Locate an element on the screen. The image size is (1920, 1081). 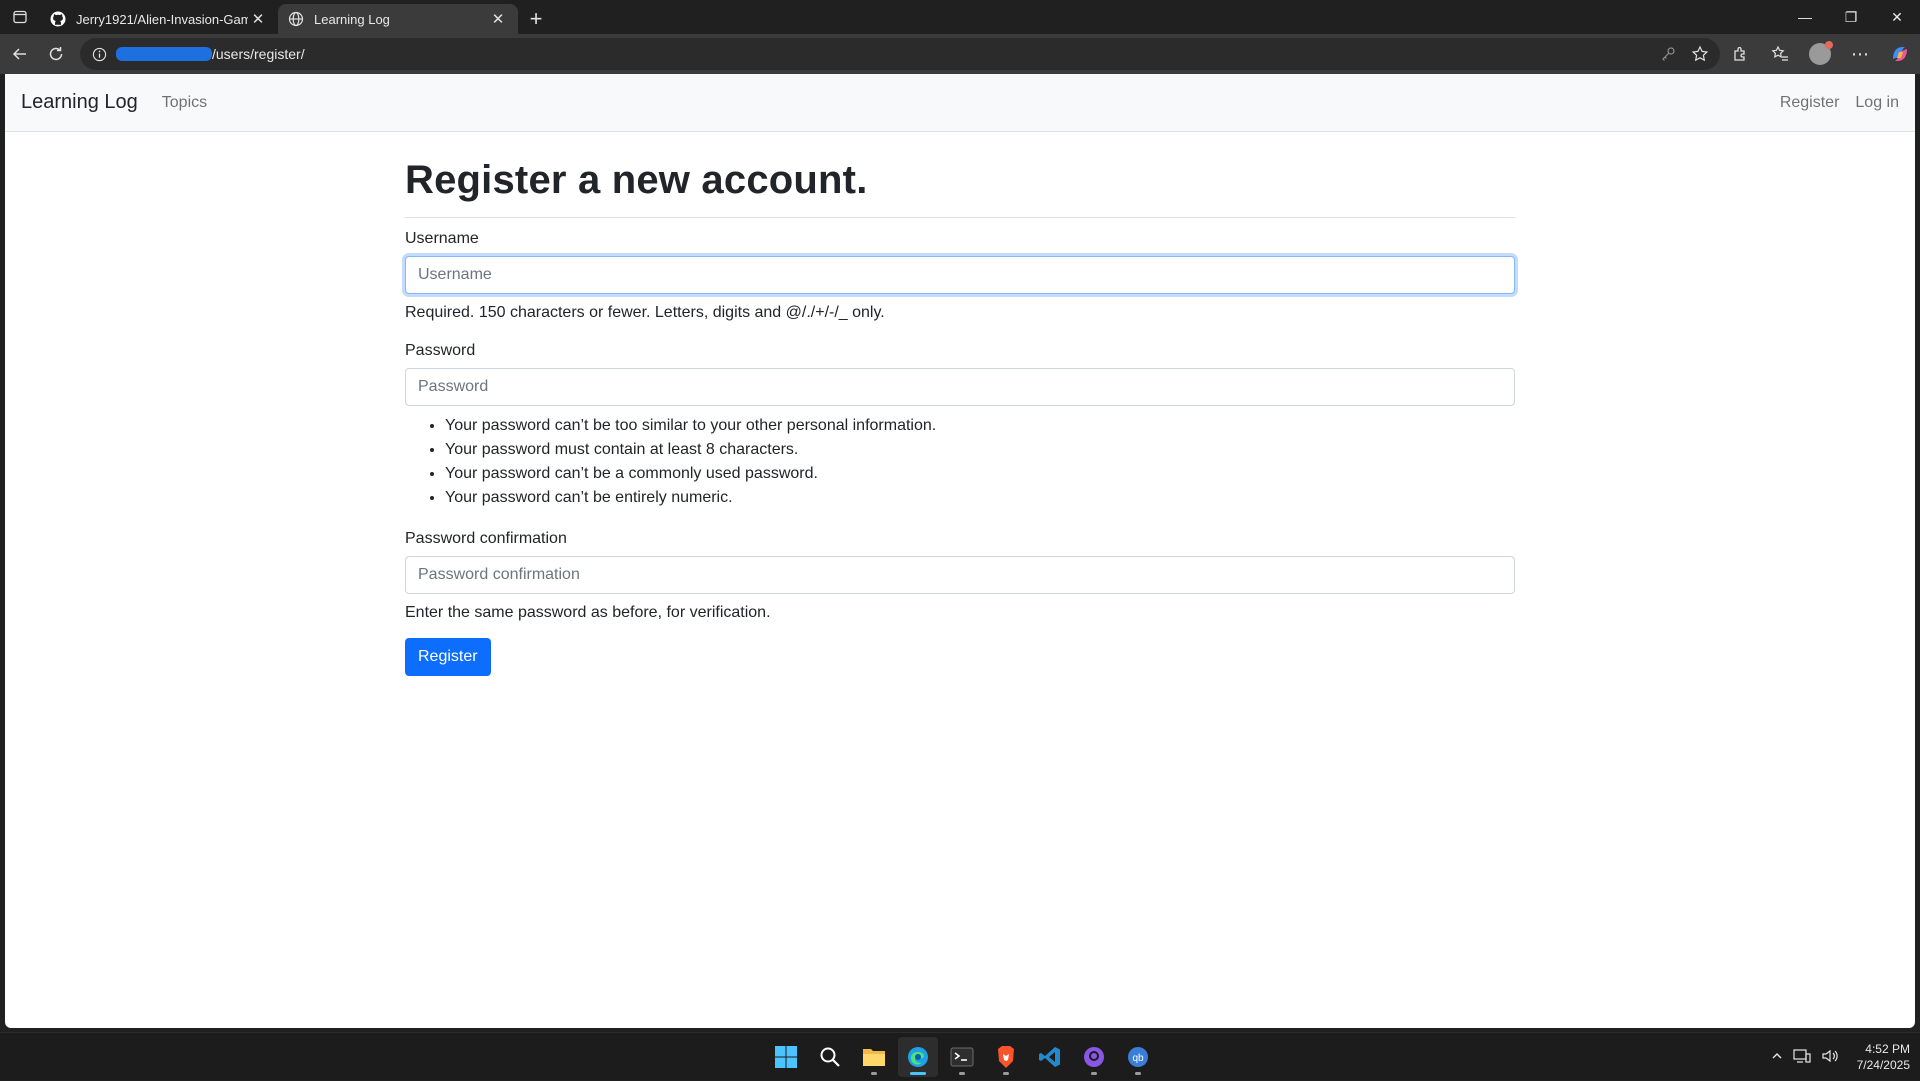
password-label: Password is located at coordinates (440, 350).